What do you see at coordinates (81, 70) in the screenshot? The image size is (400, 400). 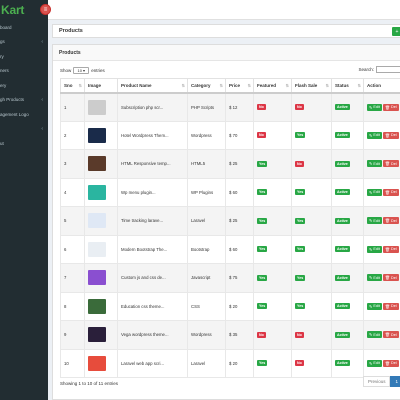 I see `entries-select: 10 ▾` at bounding box center [81, 70].